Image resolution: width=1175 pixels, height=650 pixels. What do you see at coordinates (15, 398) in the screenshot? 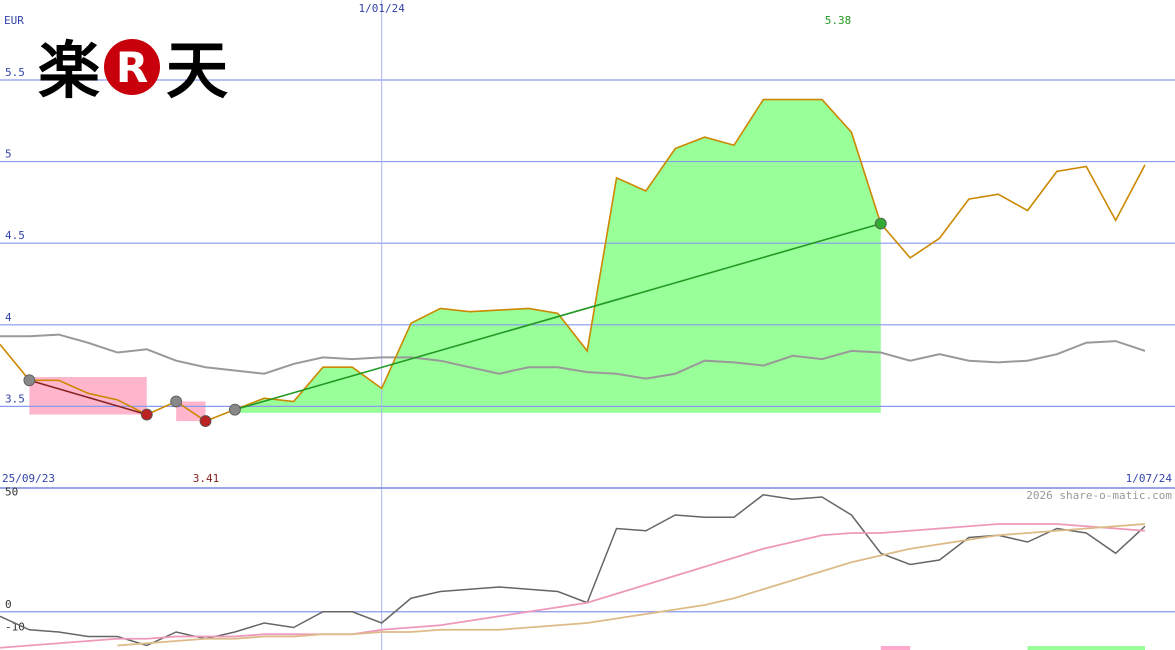
I see `y-tick-label-0: 3.5` at bounding box center [15, 398].